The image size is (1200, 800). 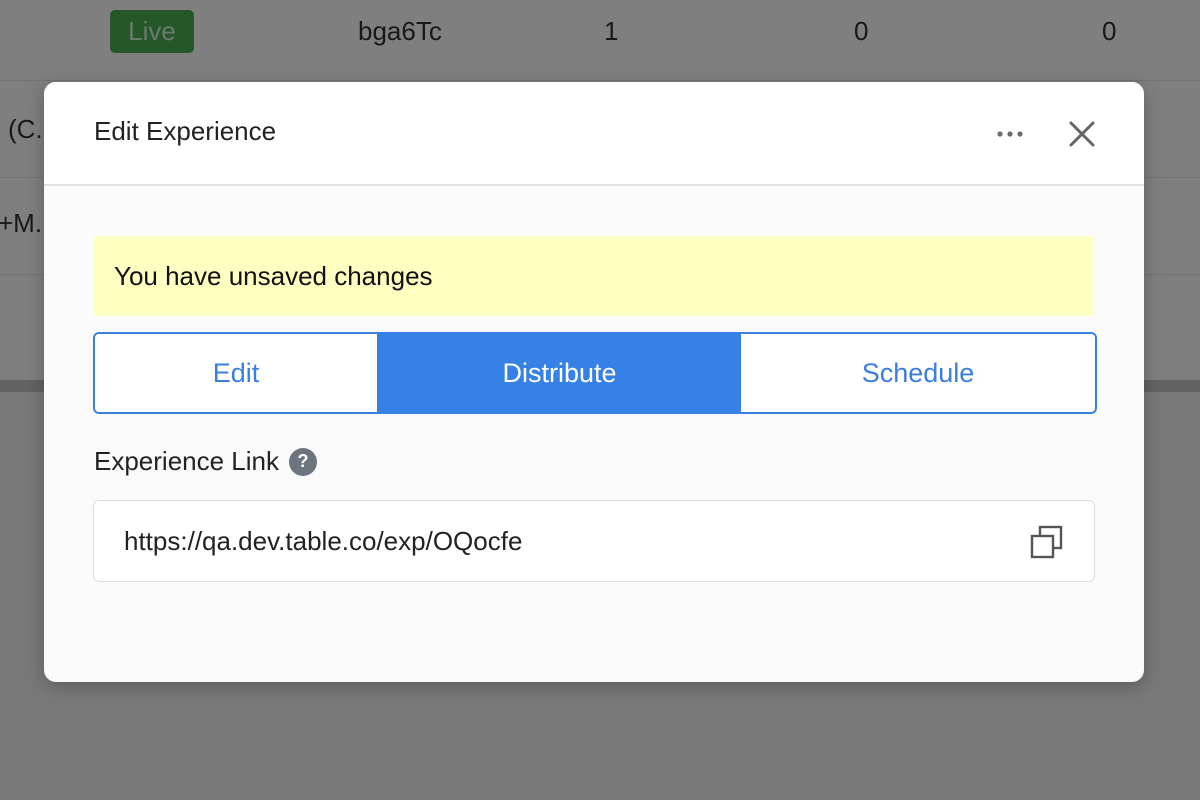 What do you see at coordinates (236, 373) in the screenshot?
I see `tab-edit: Edit` at bounding box center [236, 373].